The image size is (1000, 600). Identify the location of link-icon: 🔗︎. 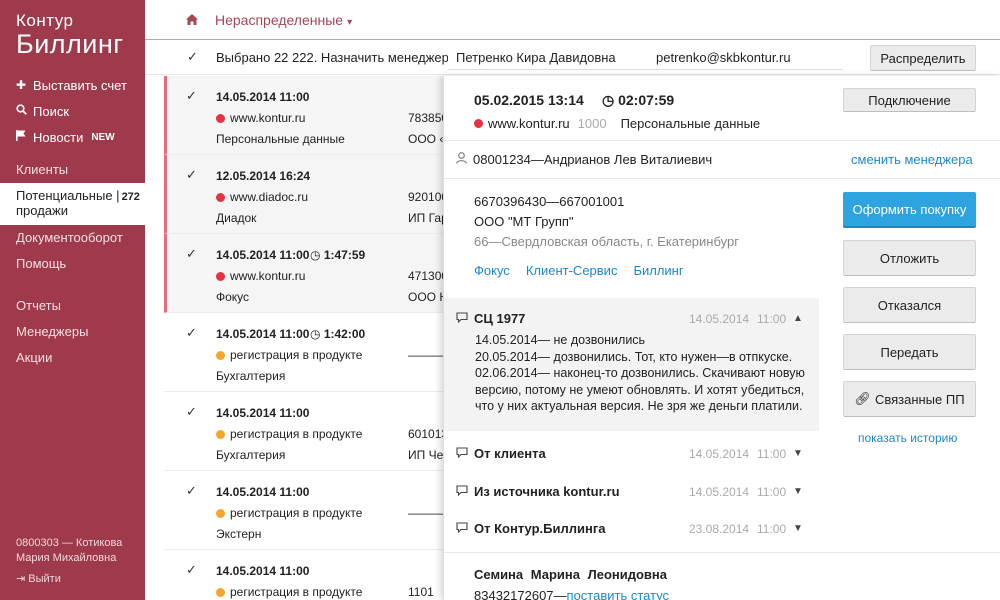
(862, 398).